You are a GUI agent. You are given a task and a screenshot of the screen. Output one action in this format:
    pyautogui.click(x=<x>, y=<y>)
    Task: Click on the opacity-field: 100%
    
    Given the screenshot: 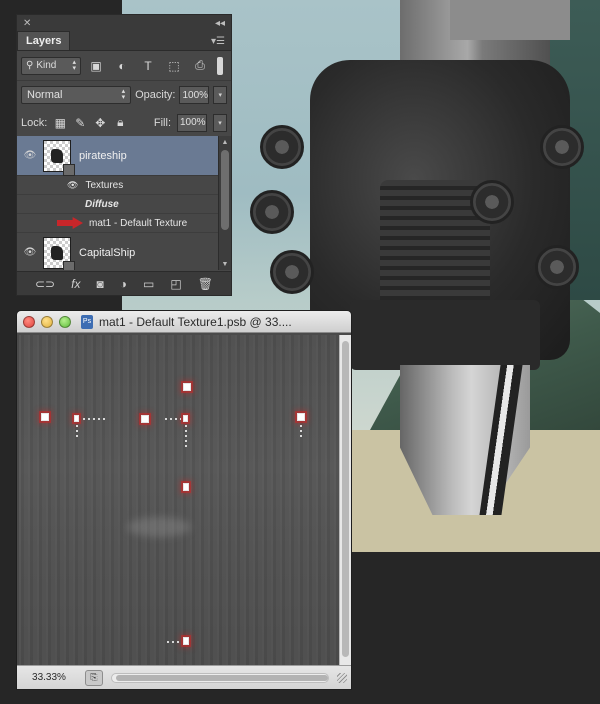 What is the action you would take?
    pyautogui.click(x=194, y=95)
    